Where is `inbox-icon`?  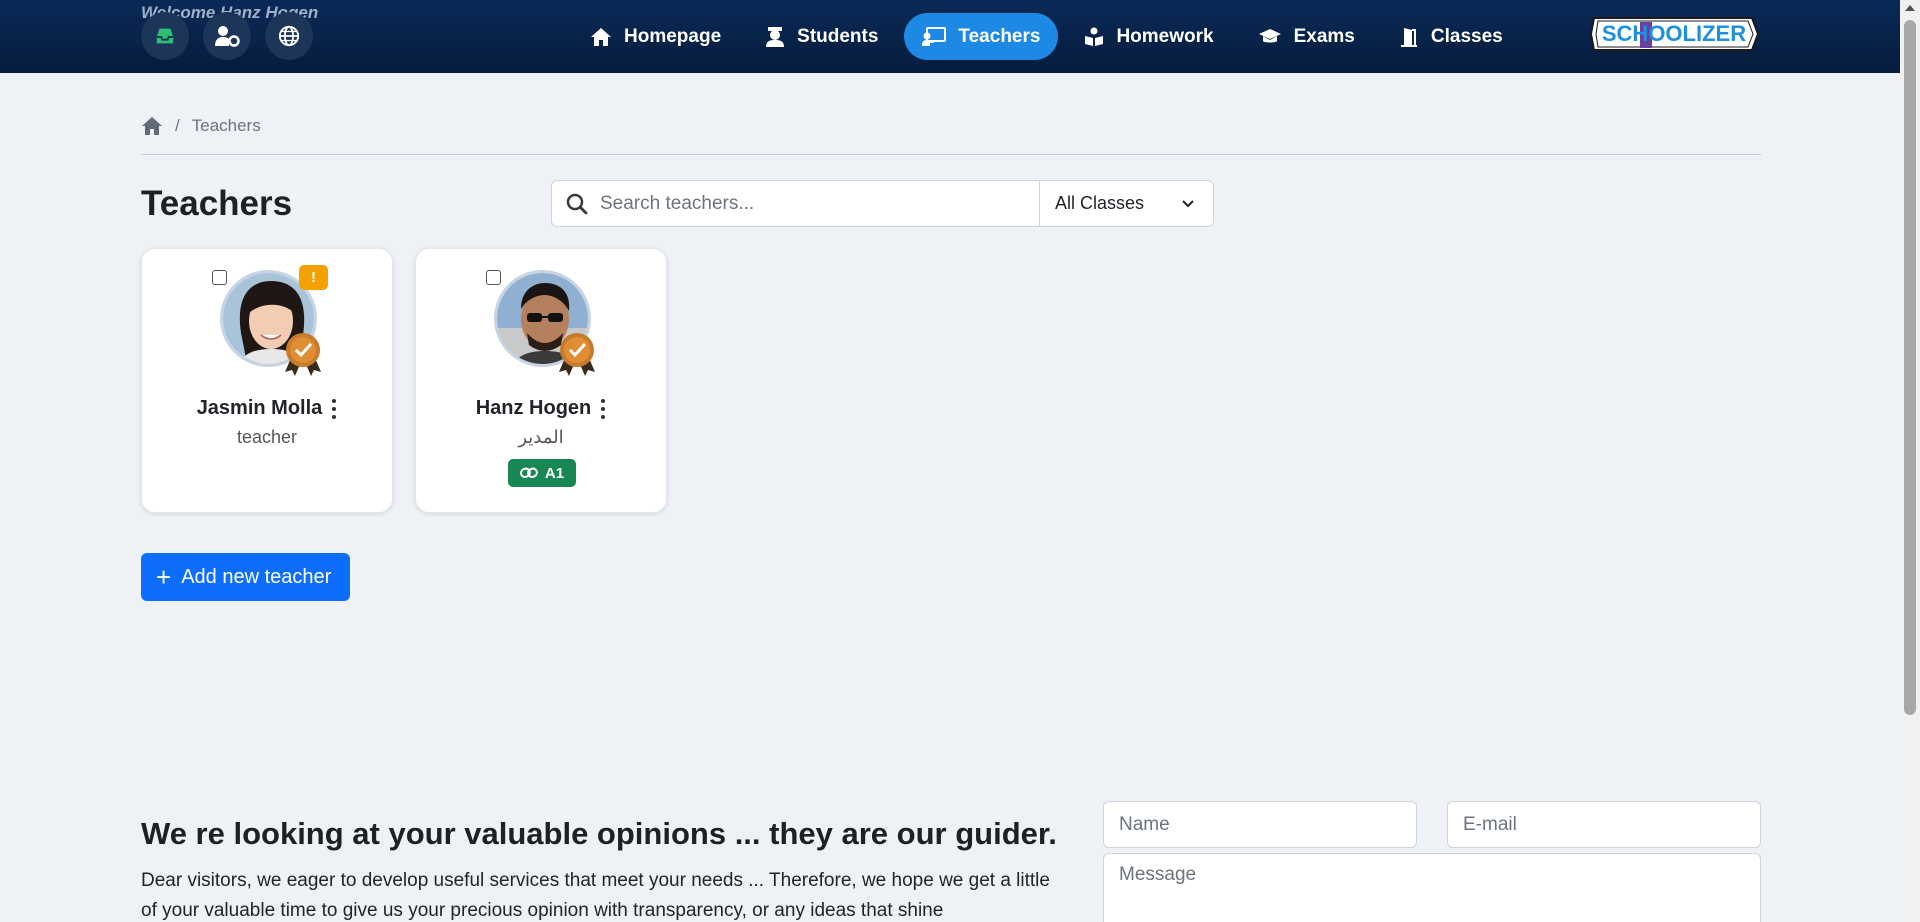 inbox-icon is located at coordinates (165, 36).